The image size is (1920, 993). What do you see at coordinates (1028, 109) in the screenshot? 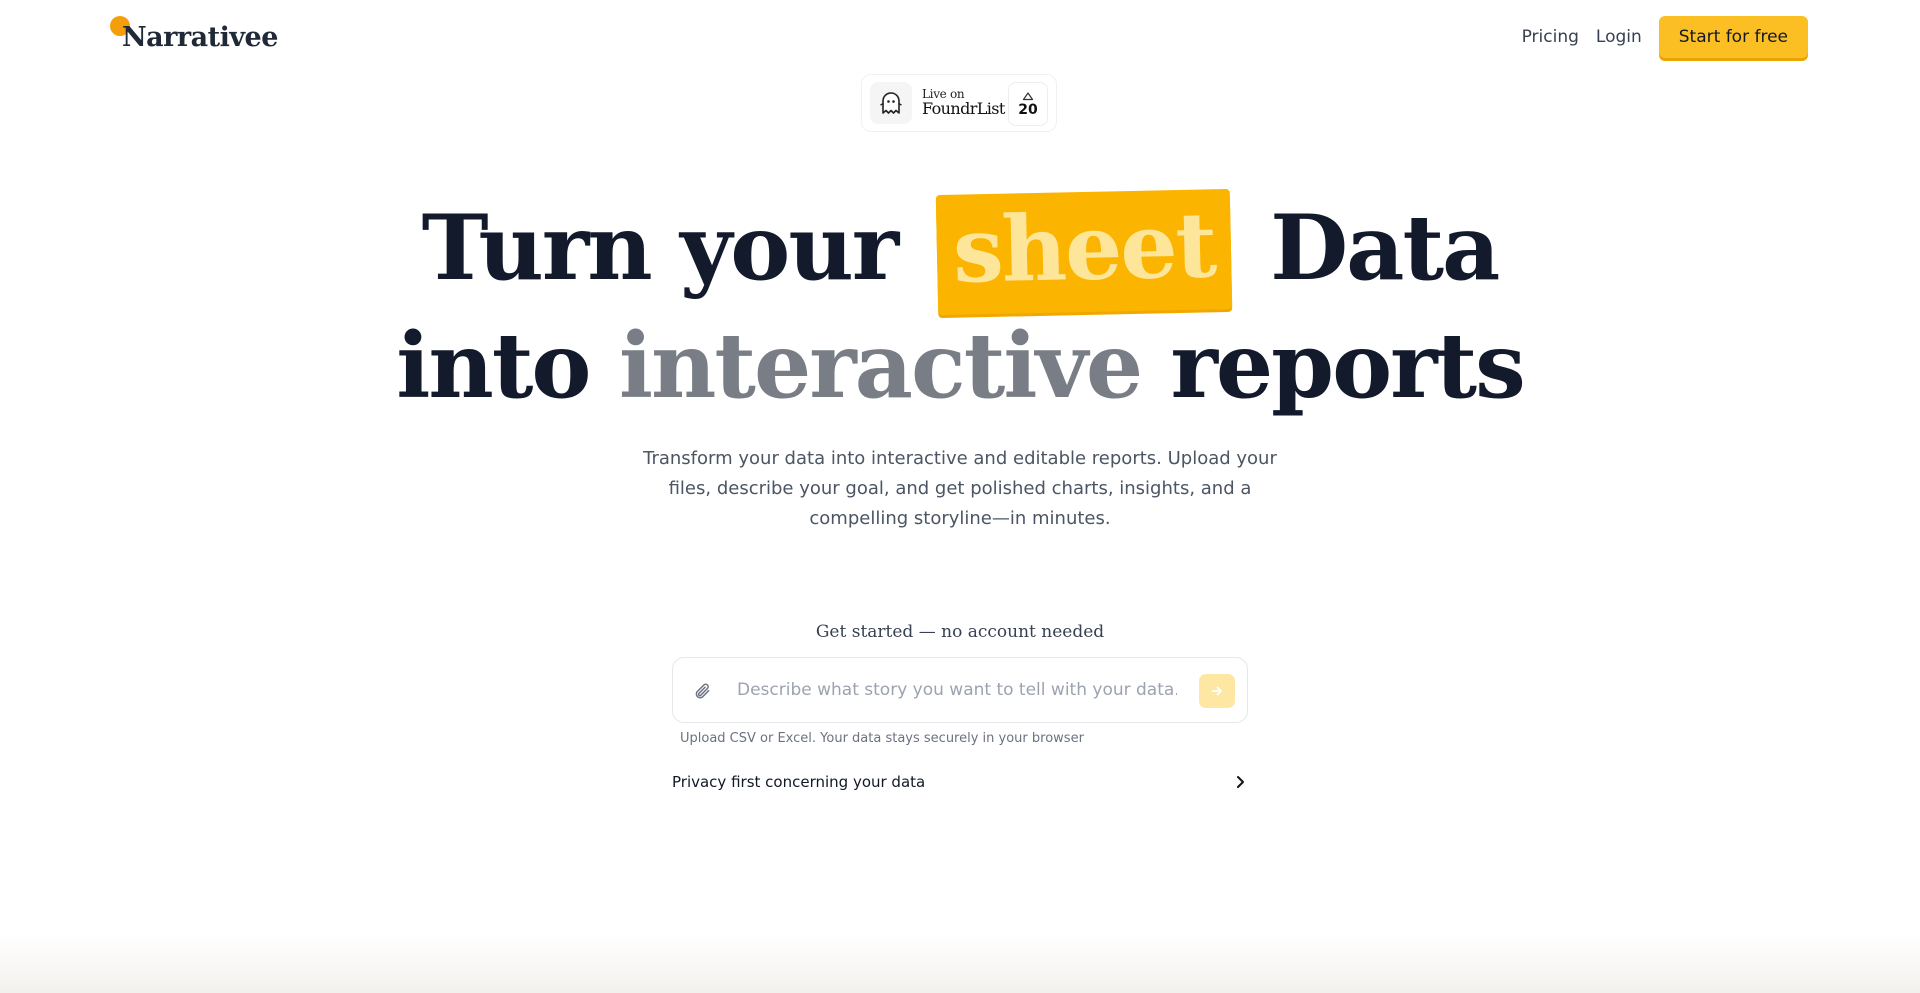
I see `upvote-count: 20` at bounding box center [1028, 109].